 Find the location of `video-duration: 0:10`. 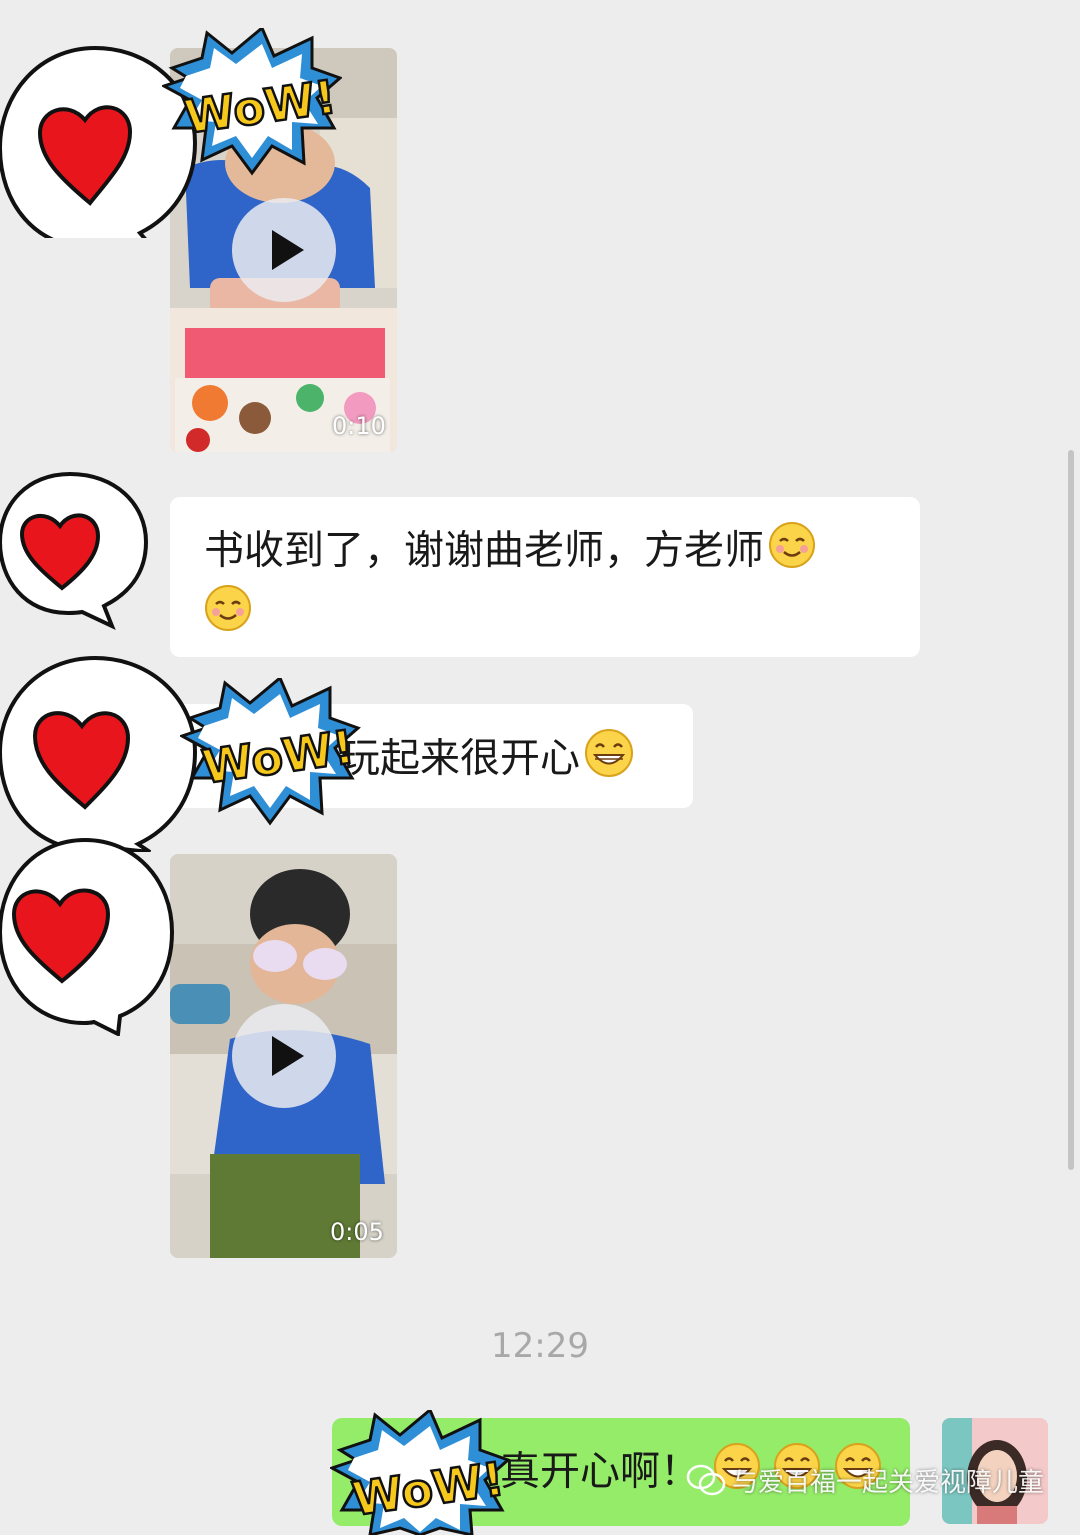

video-duration: 0:10 is located at coordinates (359, 426).